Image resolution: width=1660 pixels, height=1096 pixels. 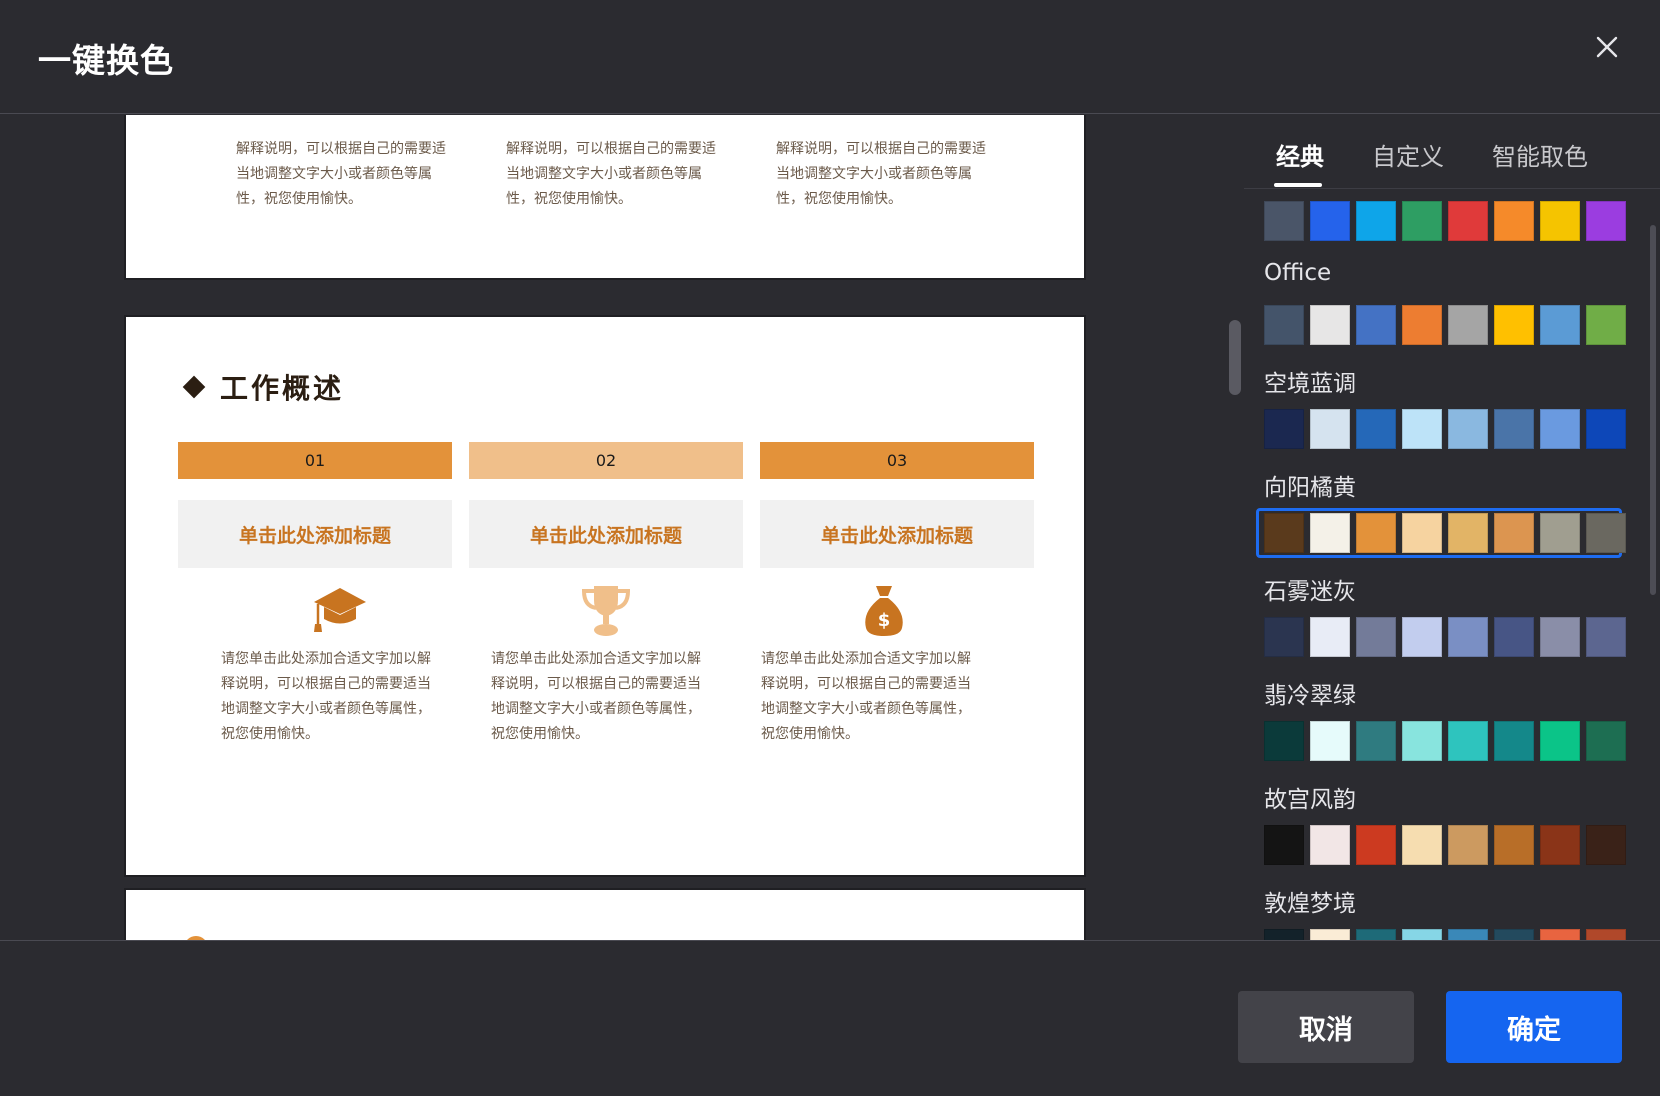 I want to click on number-bar-03: 03, so click(x=897, y=460).